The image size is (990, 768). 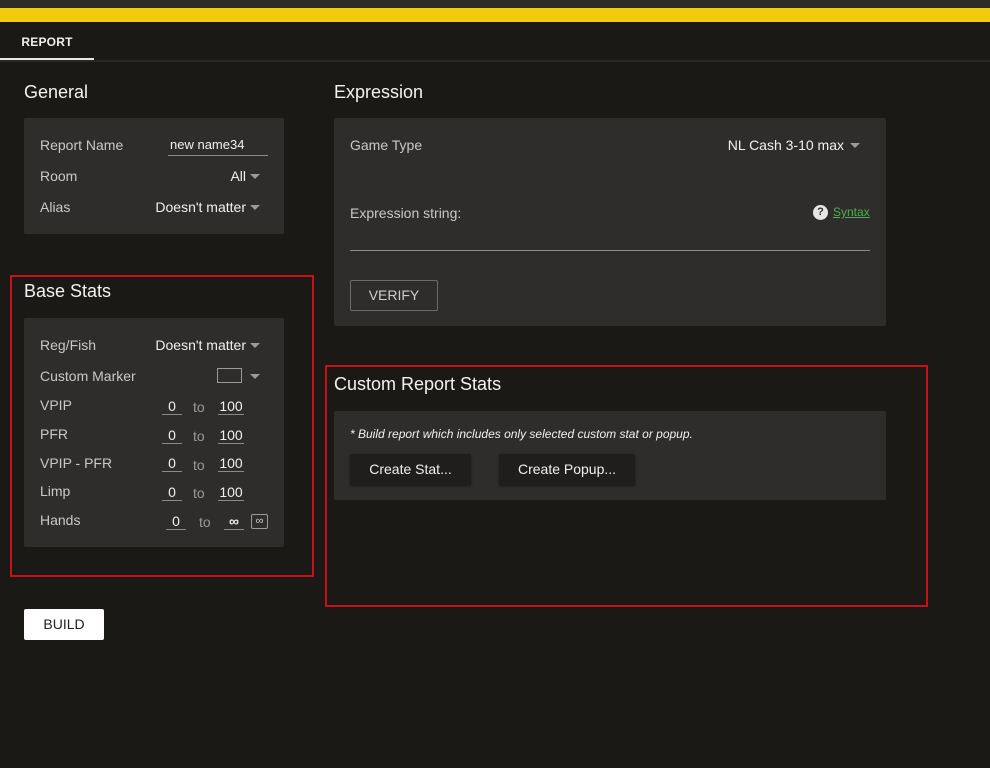 What do you see at coordinates (199, 465) in the screenshot?
I see `vpip-pfr-to-label: to` at bounding box center [199, 465].